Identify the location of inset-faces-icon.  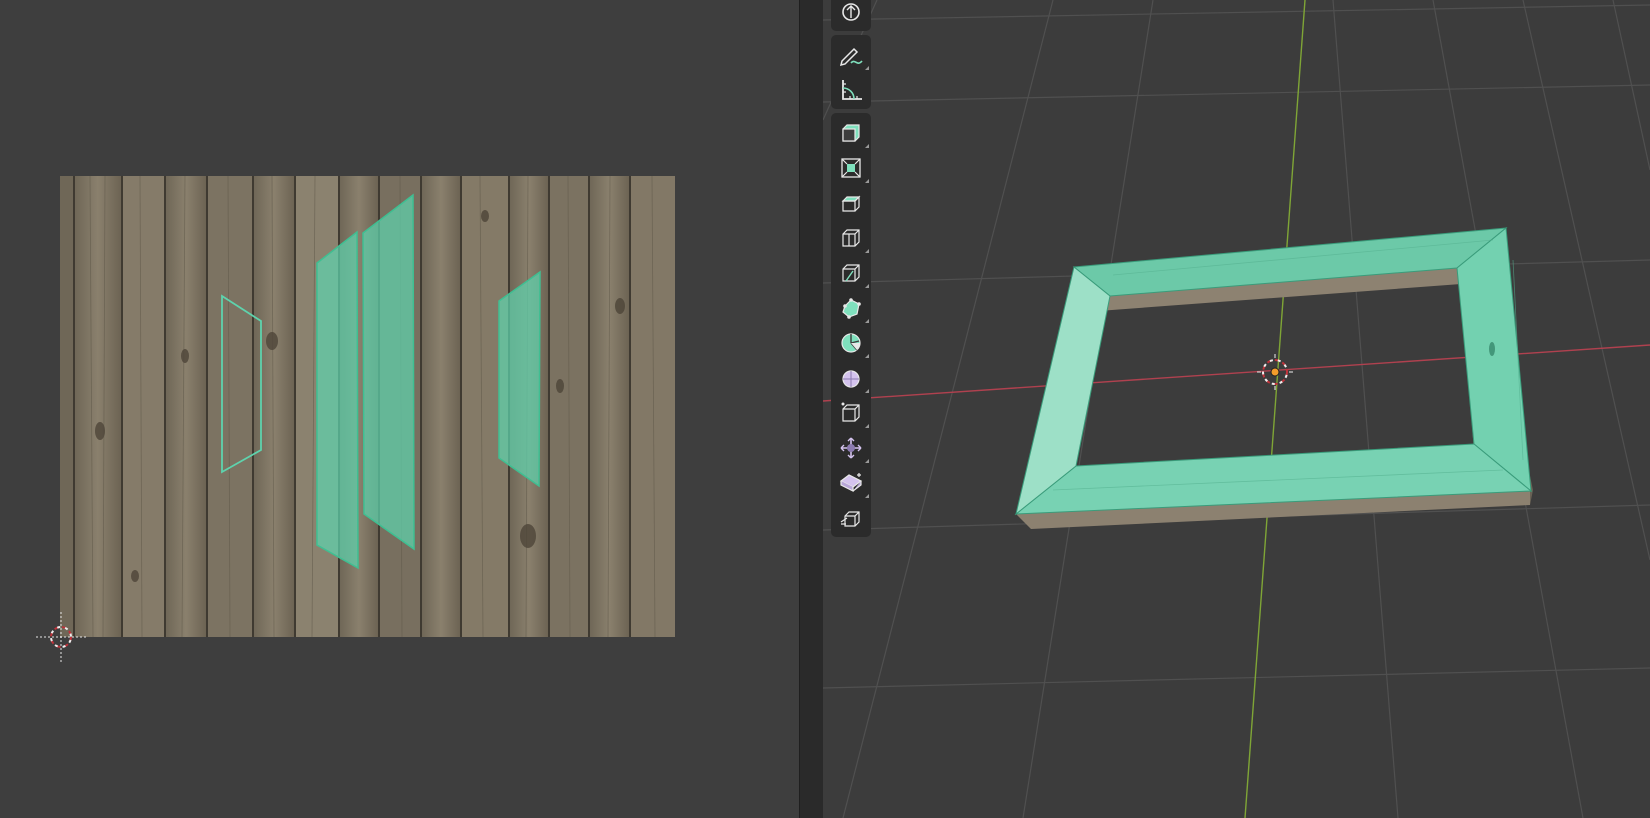
(851, 203).